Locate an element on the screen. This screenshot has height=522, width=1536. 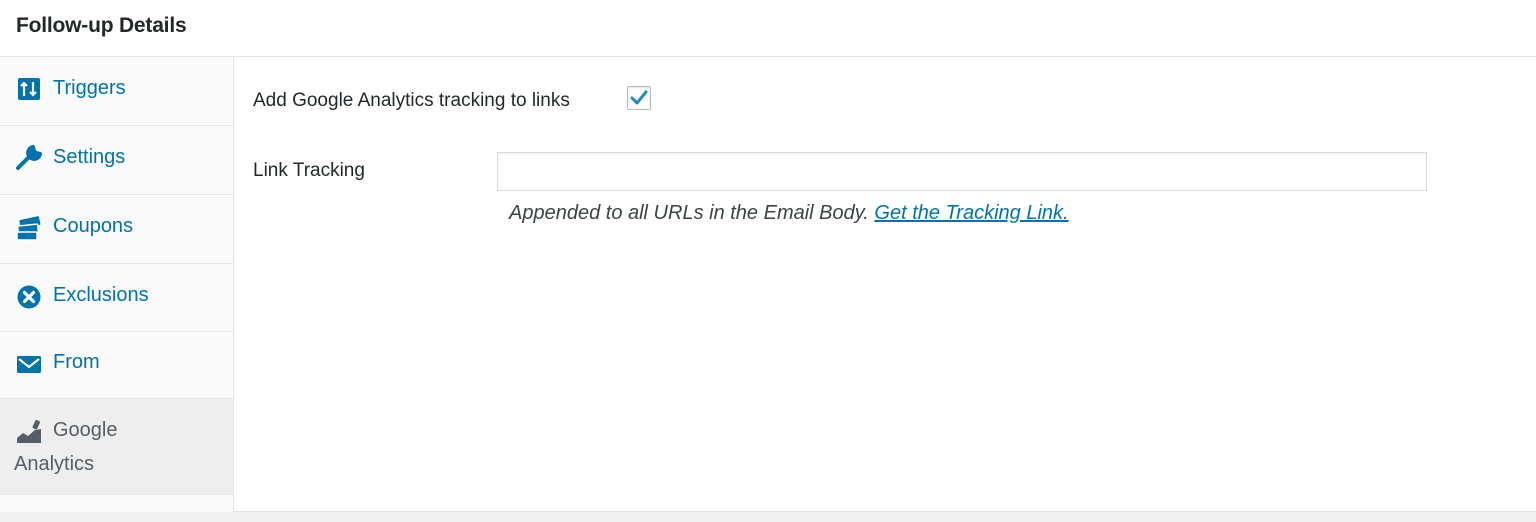
tab-triggers: Triggers is located at coordinates (116, 91).